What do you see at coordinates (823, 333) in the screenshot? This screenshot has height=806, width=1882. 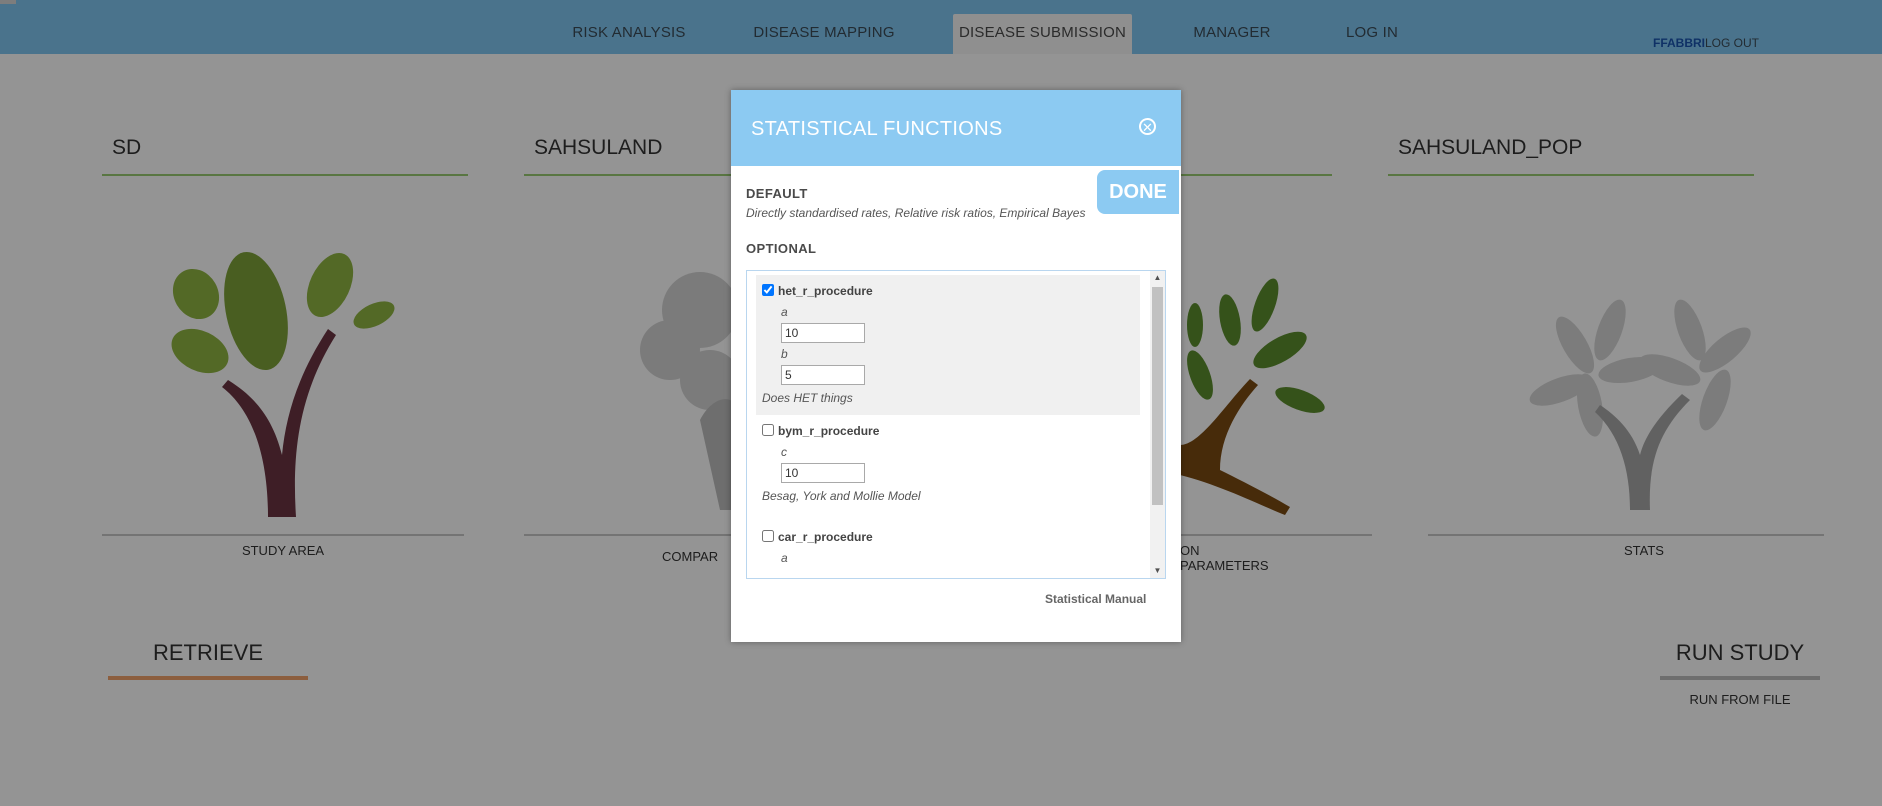 I see `param-a-input` at bounding box center [823, 333].